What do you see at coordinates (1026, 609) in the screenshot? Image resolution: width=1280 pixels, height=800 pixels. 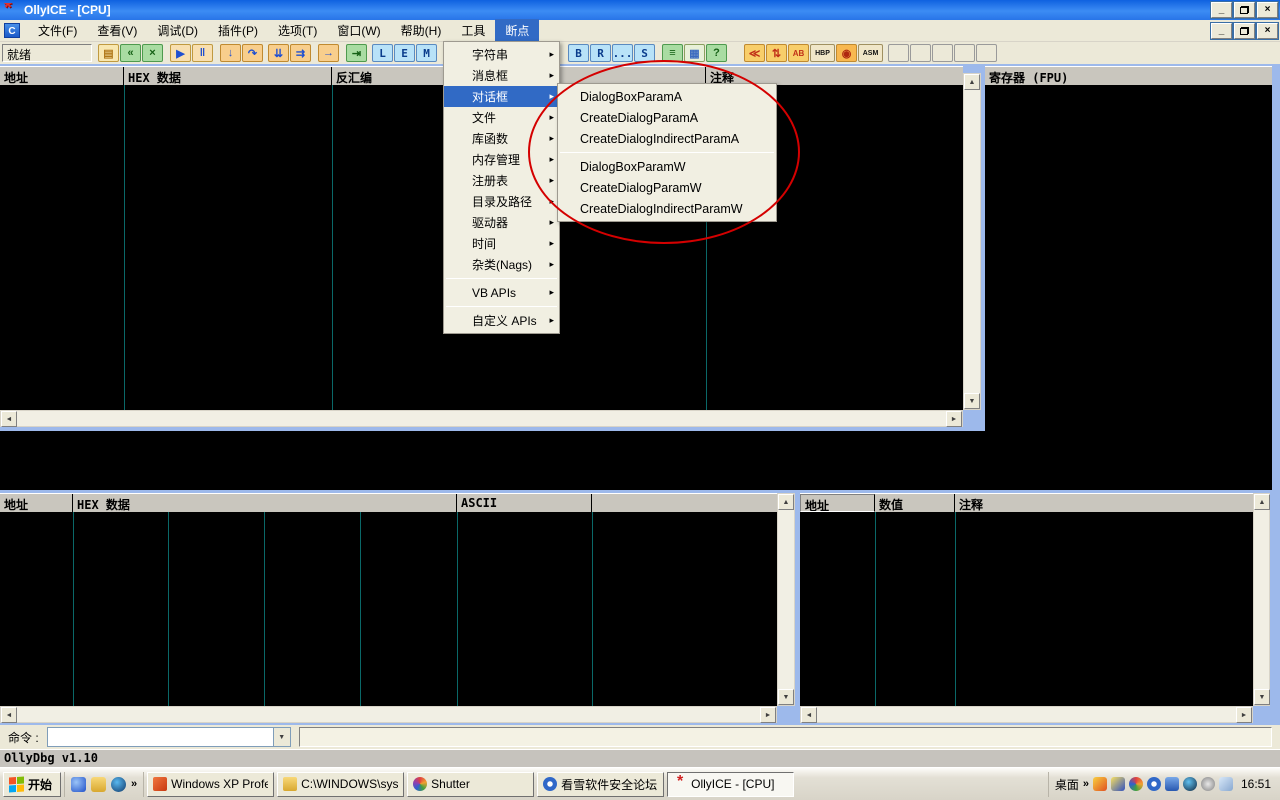 I see `stack-pane` at bounding box center [1026, 609].